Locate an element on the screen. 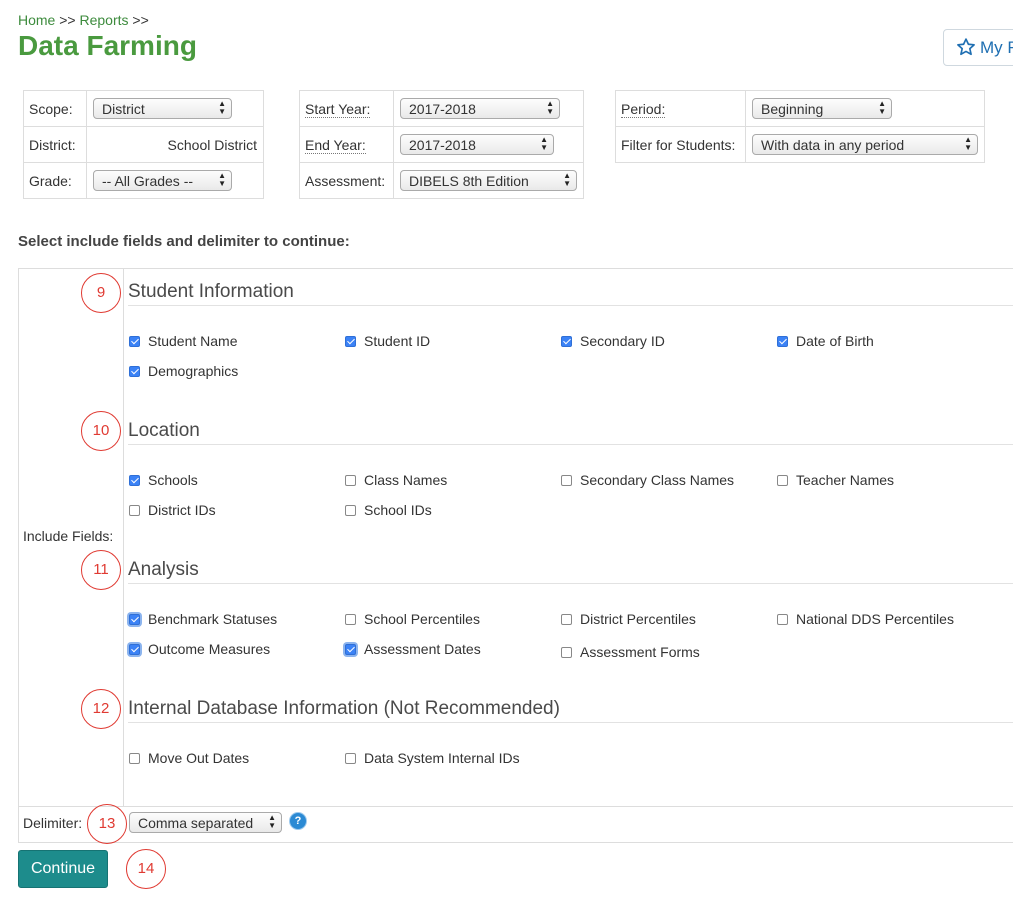  continue-button: Continue is located at coordinates (63, 869).